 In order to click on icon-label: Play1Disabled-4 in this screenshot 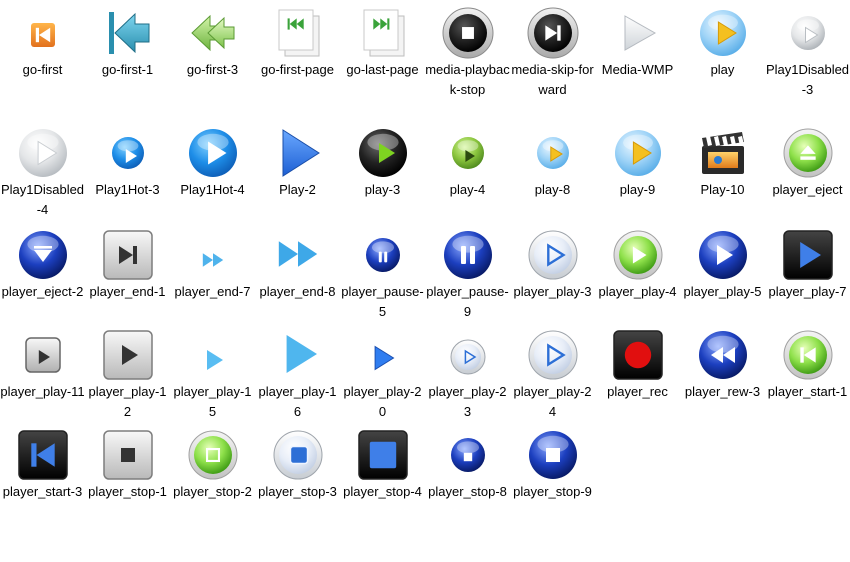, I will do `click(42, 199)`.